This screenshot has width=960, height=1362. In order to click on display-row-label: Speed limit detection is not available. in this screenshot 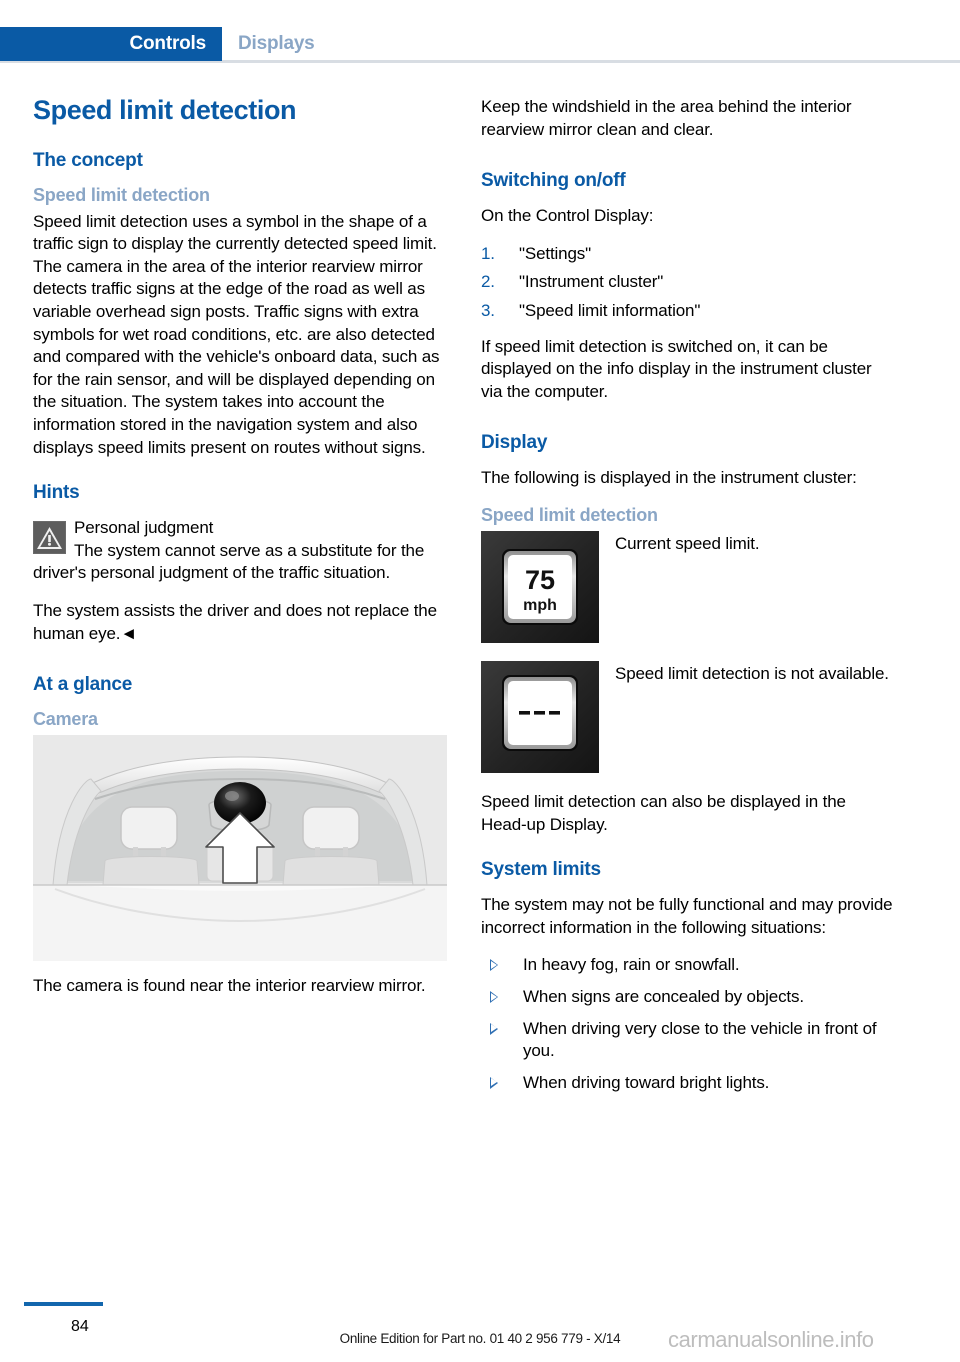, I will do `click(752, 673)`.